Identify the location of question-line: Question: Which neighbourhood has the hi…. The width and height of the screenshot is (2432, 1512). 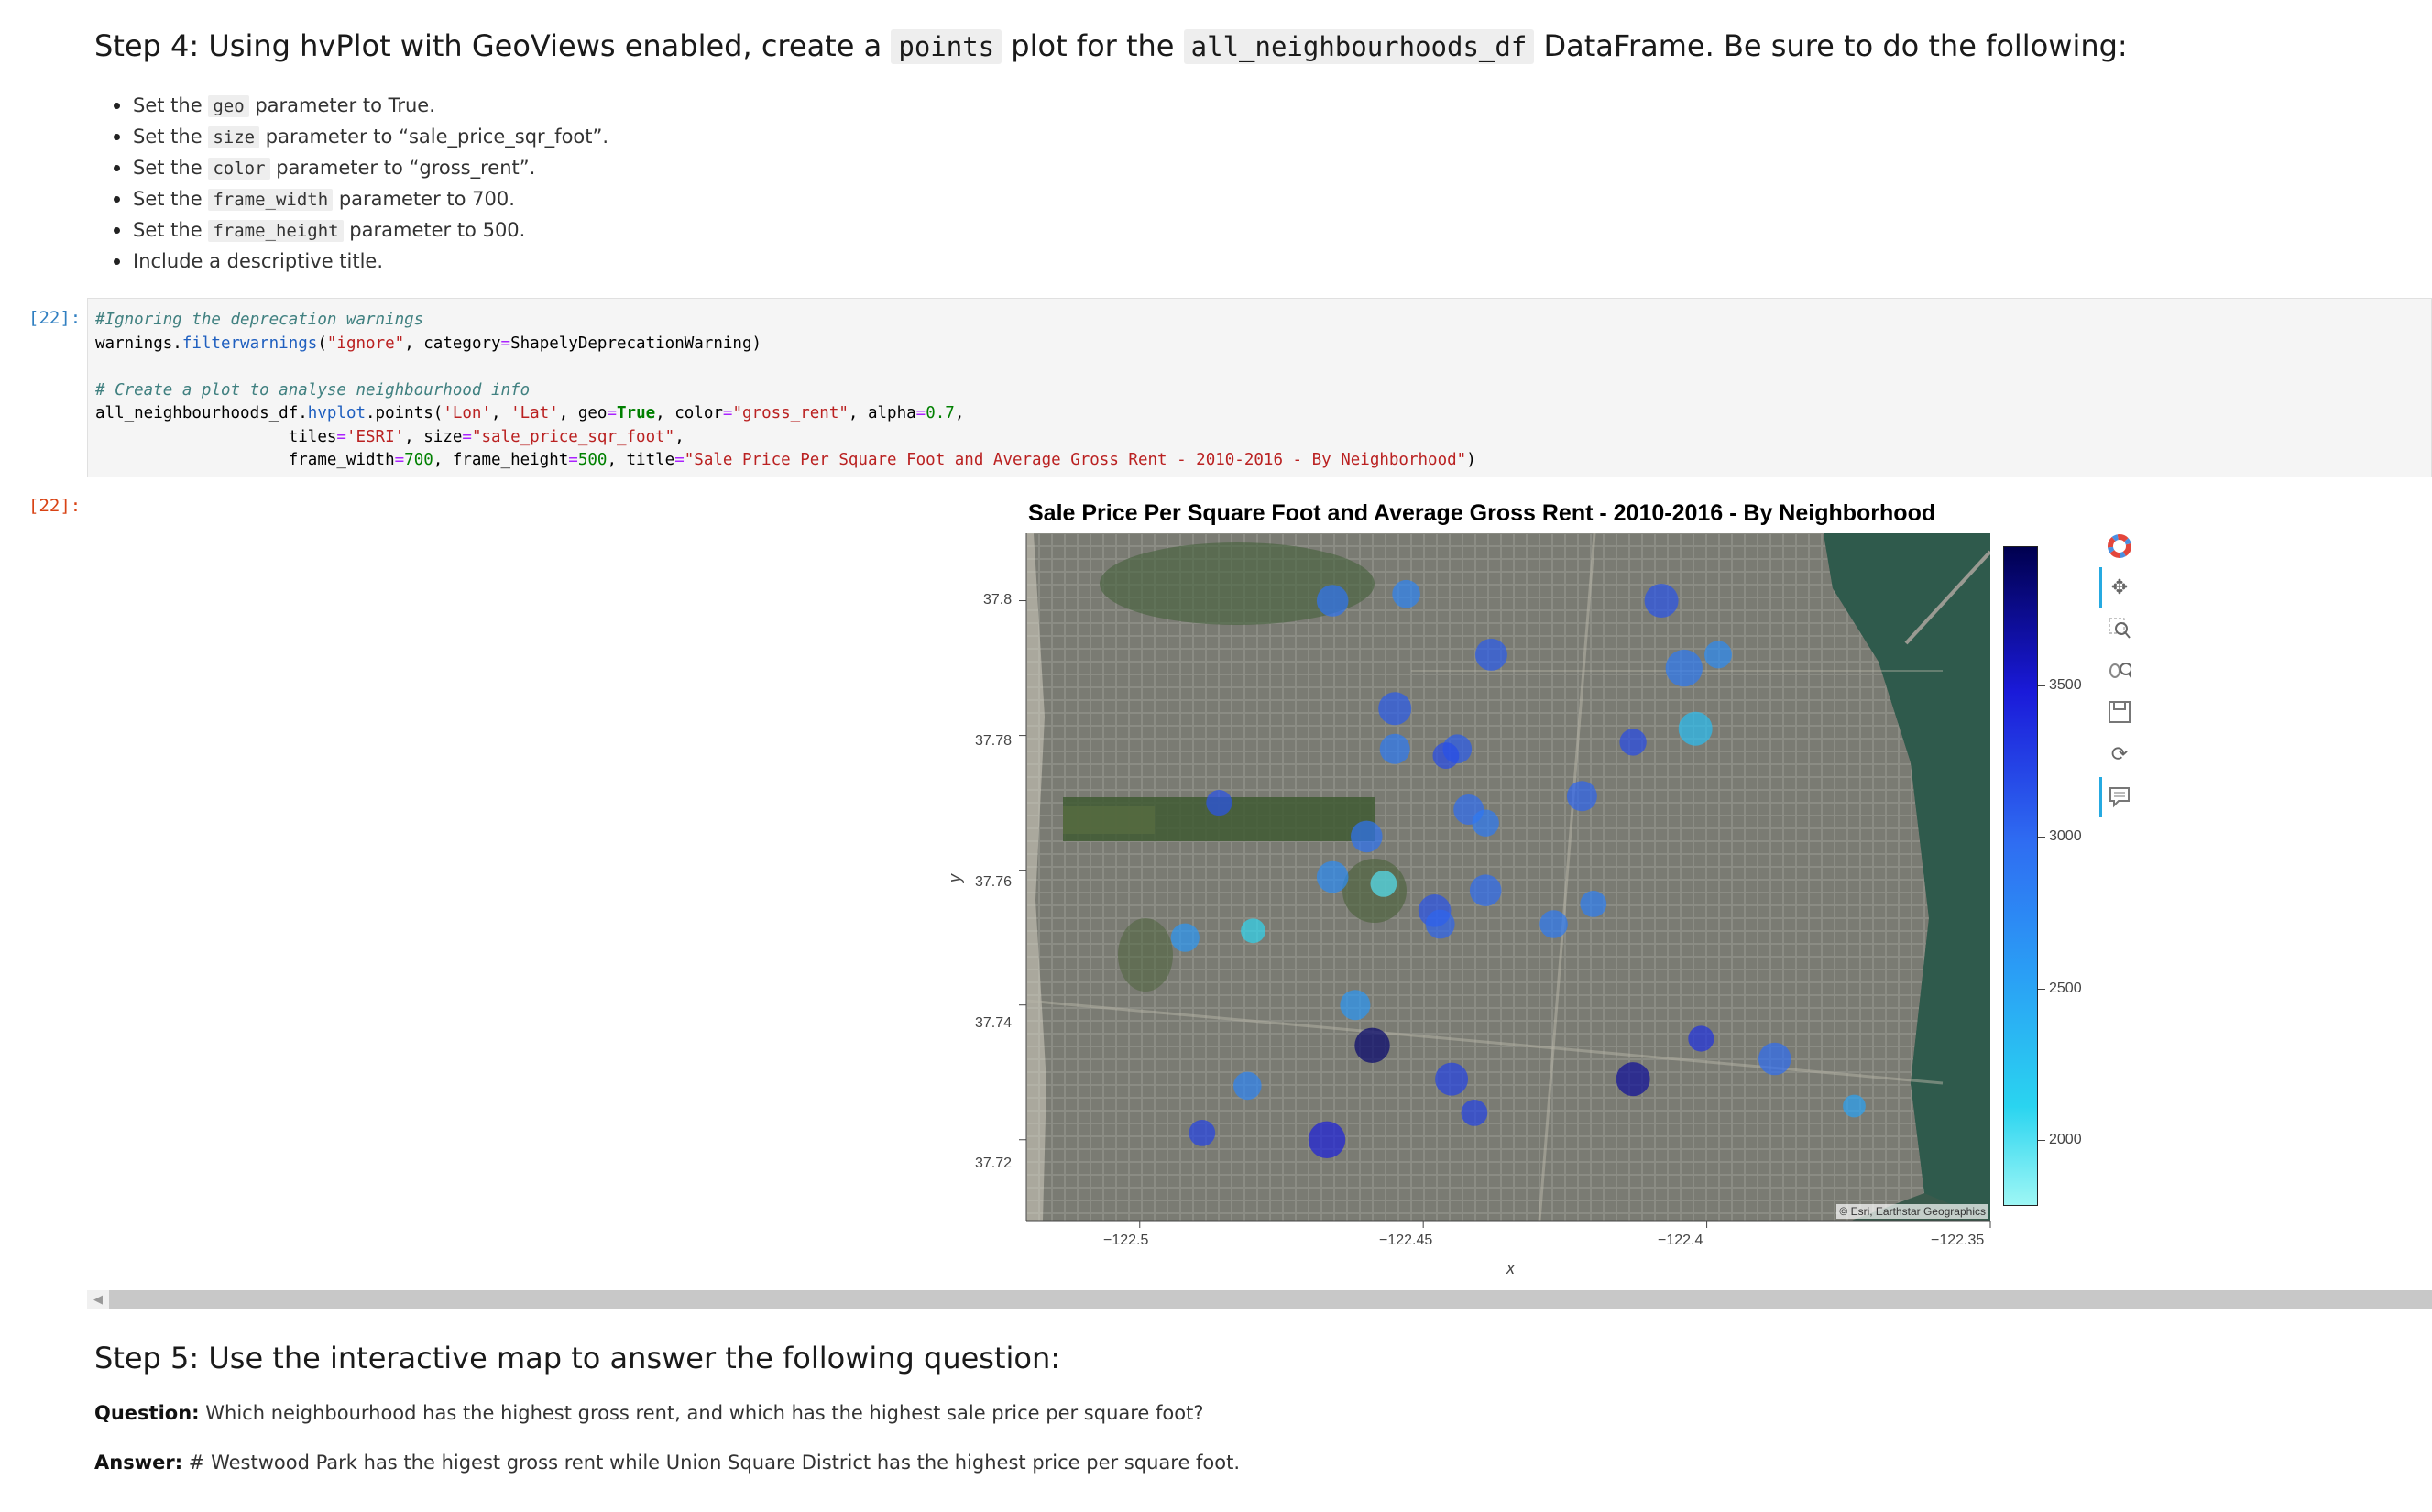
(648, 1413).